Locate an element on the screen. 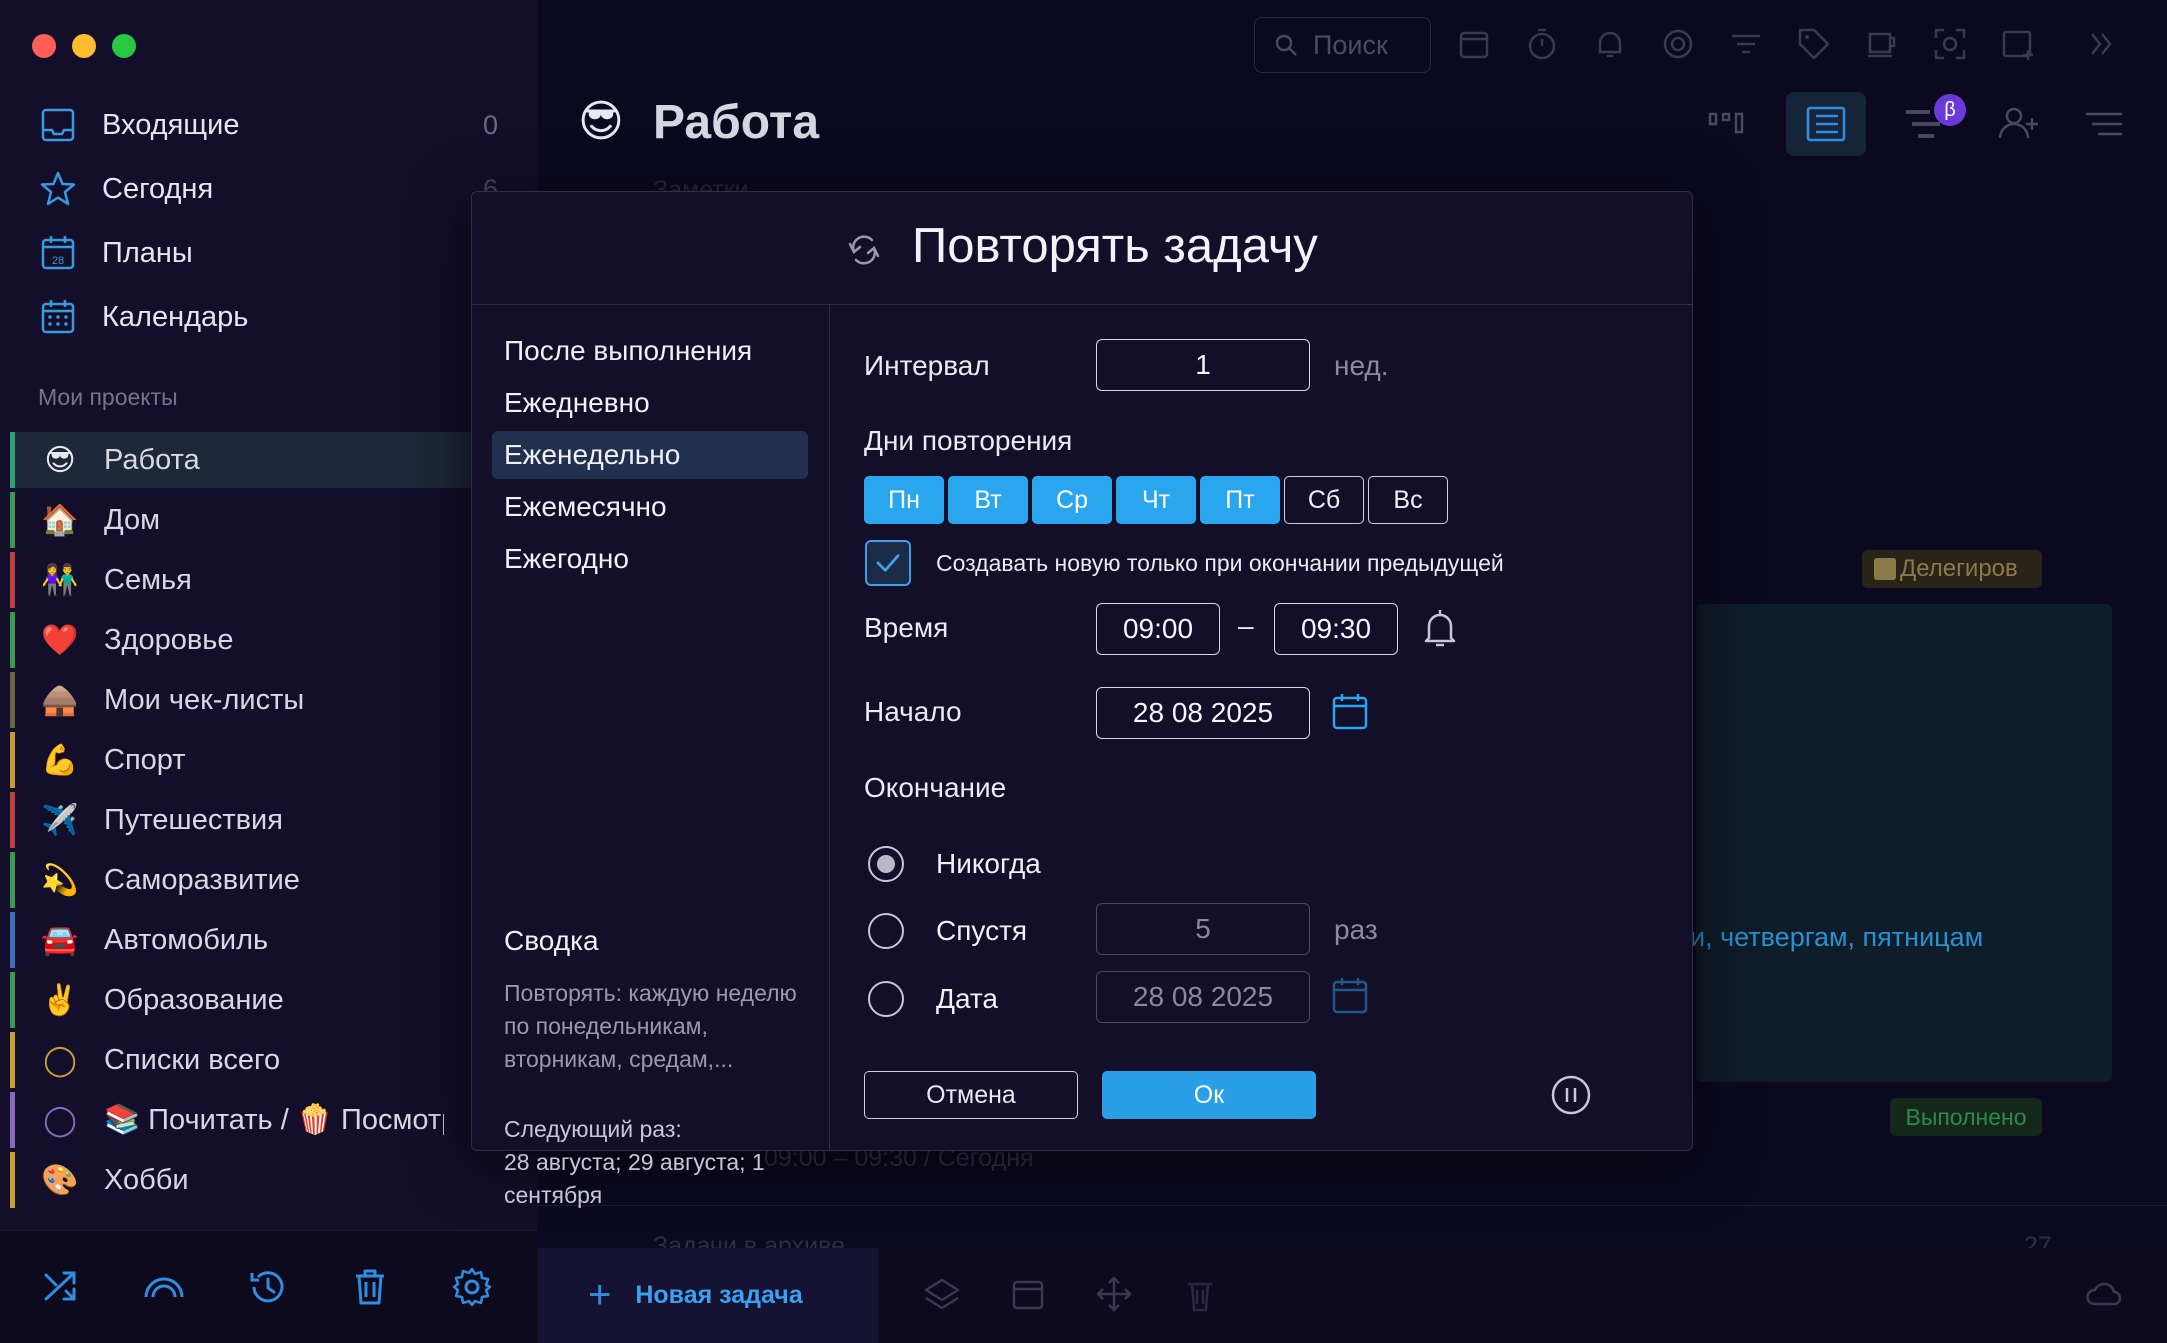 Image resolution: width=2167 pixels, height=1343 pixels. settings-icon is located at coordinates (472, 1287).